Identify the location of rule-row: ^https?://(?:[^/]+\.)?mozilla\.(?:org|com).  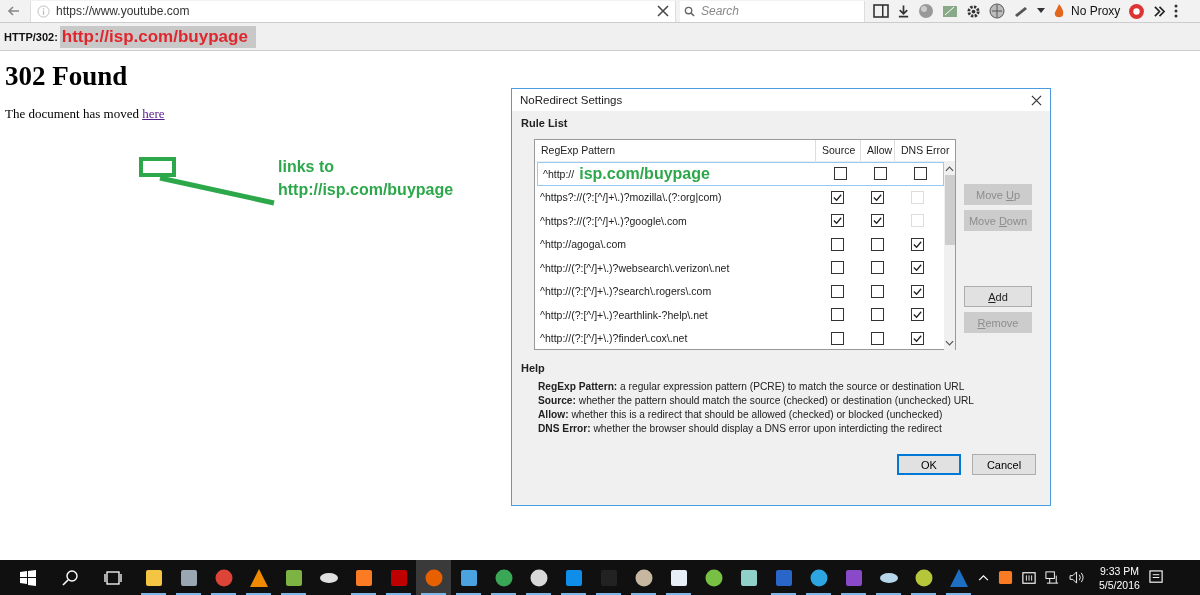
(739, 197).